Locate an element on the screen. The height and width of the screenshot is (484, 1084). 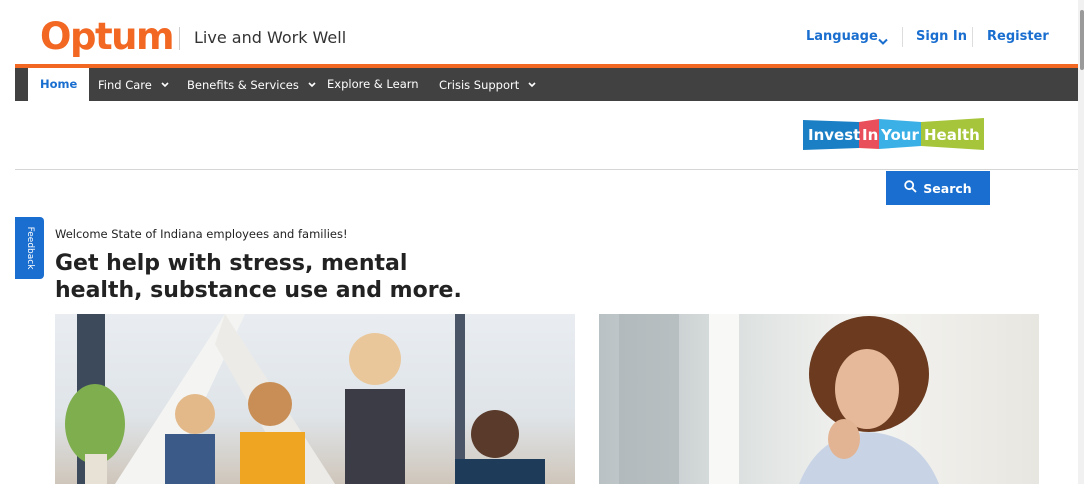
nav-explore-label: Explore & Learn is located at coordinates (373, 84).